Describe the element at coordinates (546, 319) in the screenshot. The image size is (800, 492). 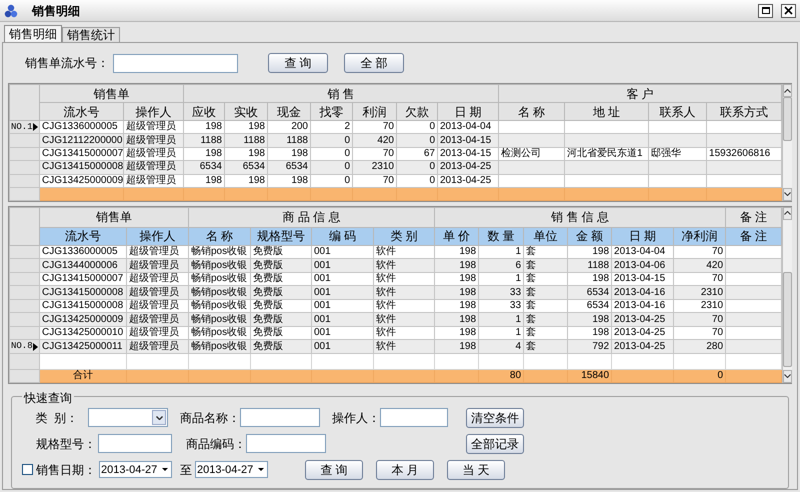
I see `table-cell: 套` at that location.